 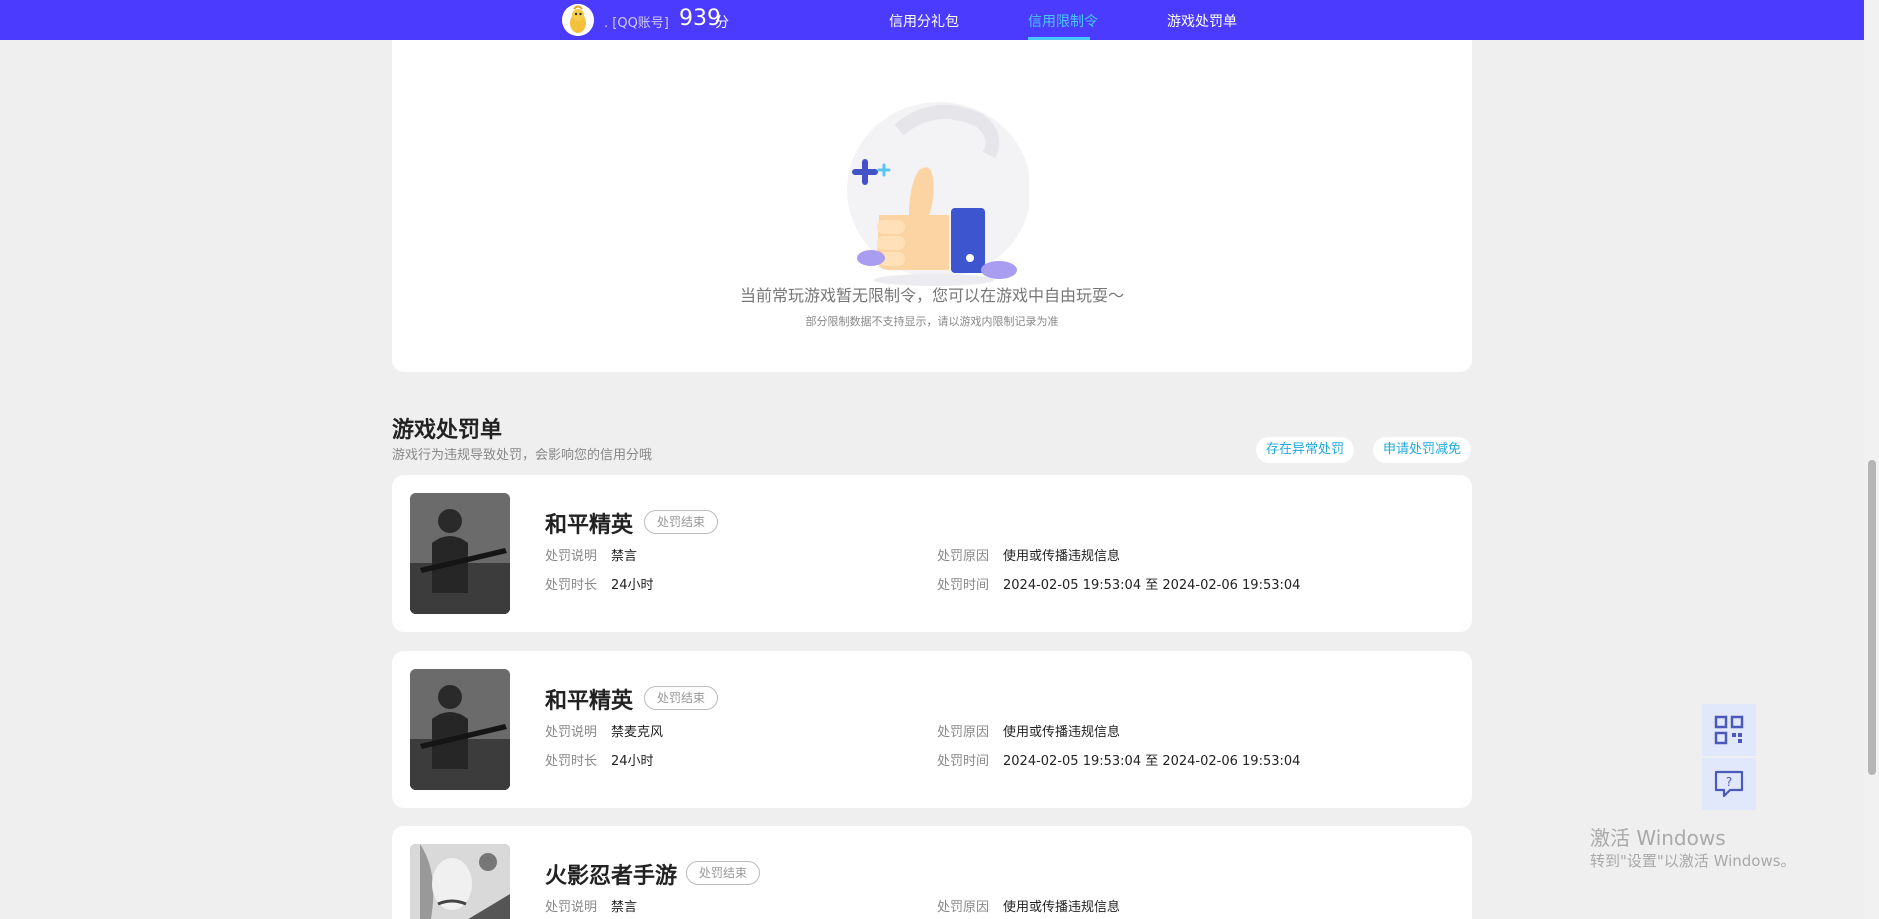 I want to click on game-name: 火影忍者手游, so click(x=611, y=876).